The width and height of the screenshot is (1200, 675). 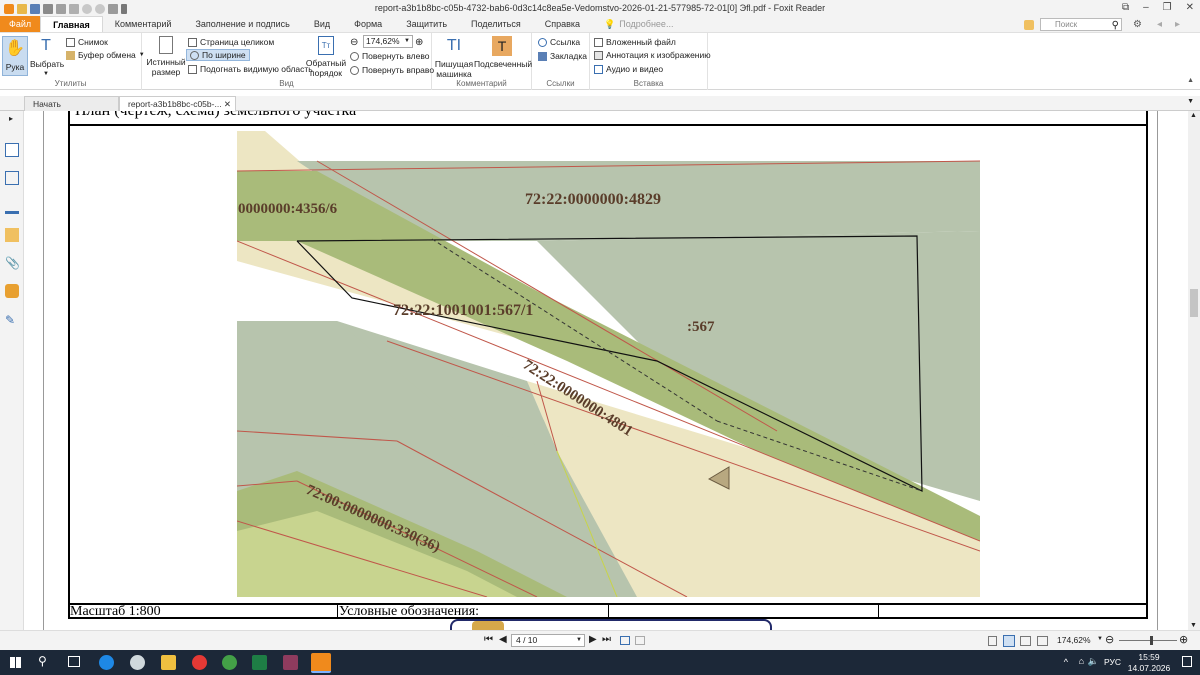 I want to click on hand-tool-button: ✋ Рука, so click(x=15, y=56).